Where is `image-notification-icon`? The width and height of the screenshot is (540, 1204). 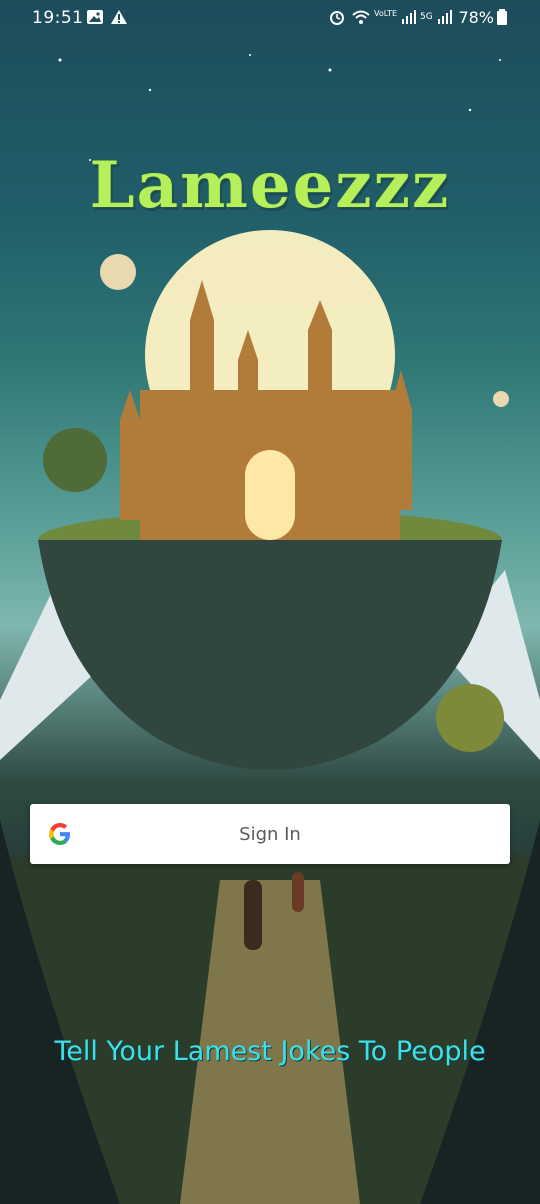 image-notification-icon is located at coordinates (95, 17).